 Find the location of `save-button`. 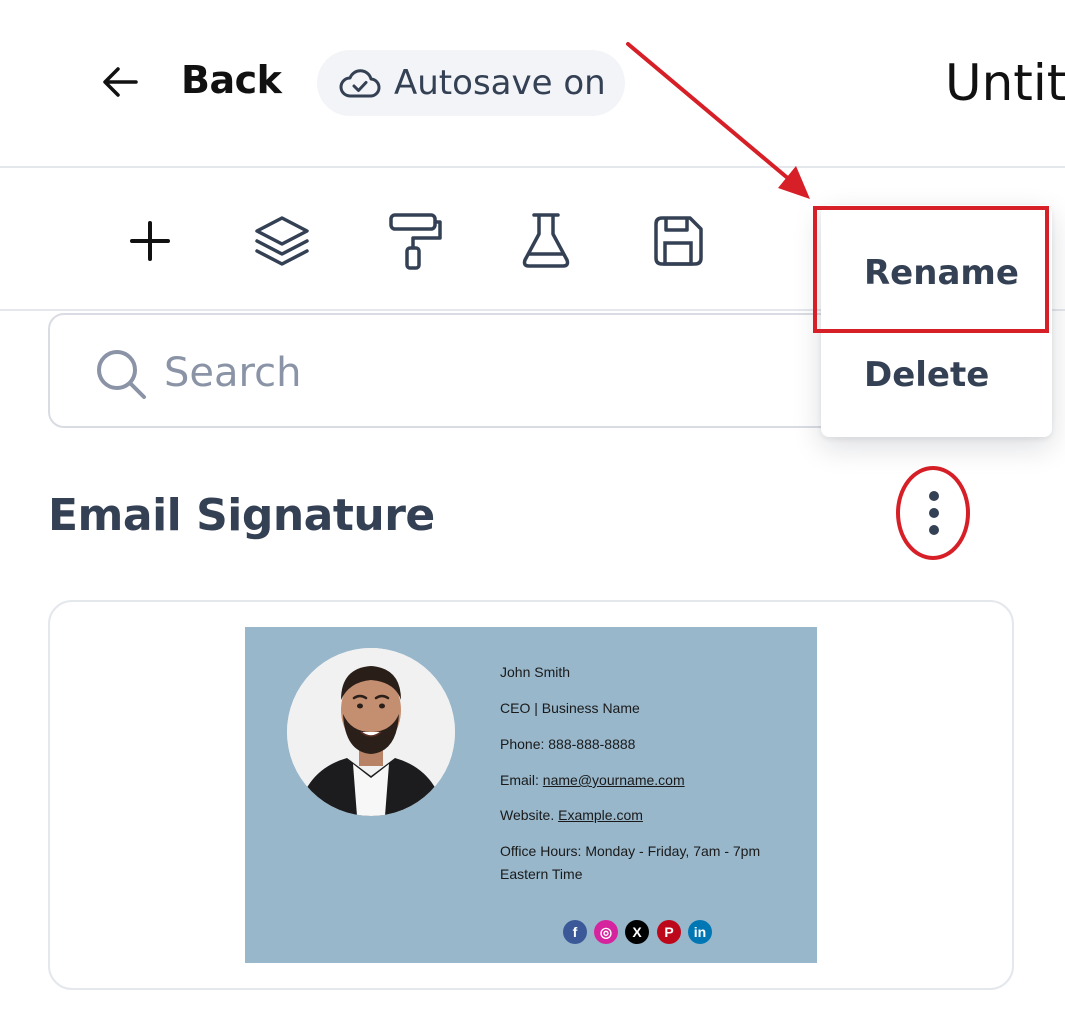

save-button is located at coordinates (678, 241).